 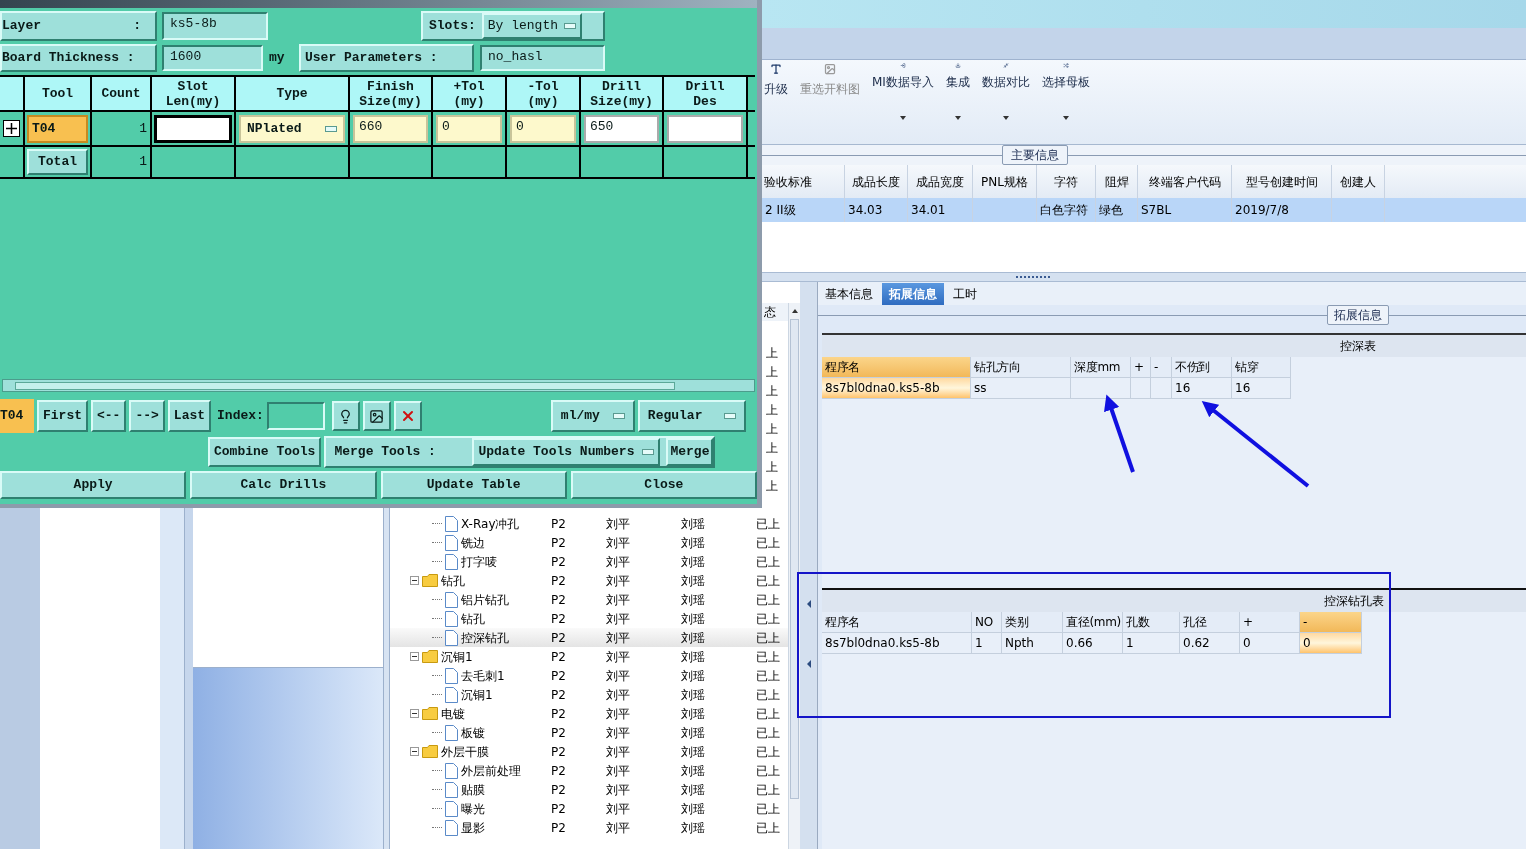 I want to click on table-cell: 1, so click(x=987, y=643).